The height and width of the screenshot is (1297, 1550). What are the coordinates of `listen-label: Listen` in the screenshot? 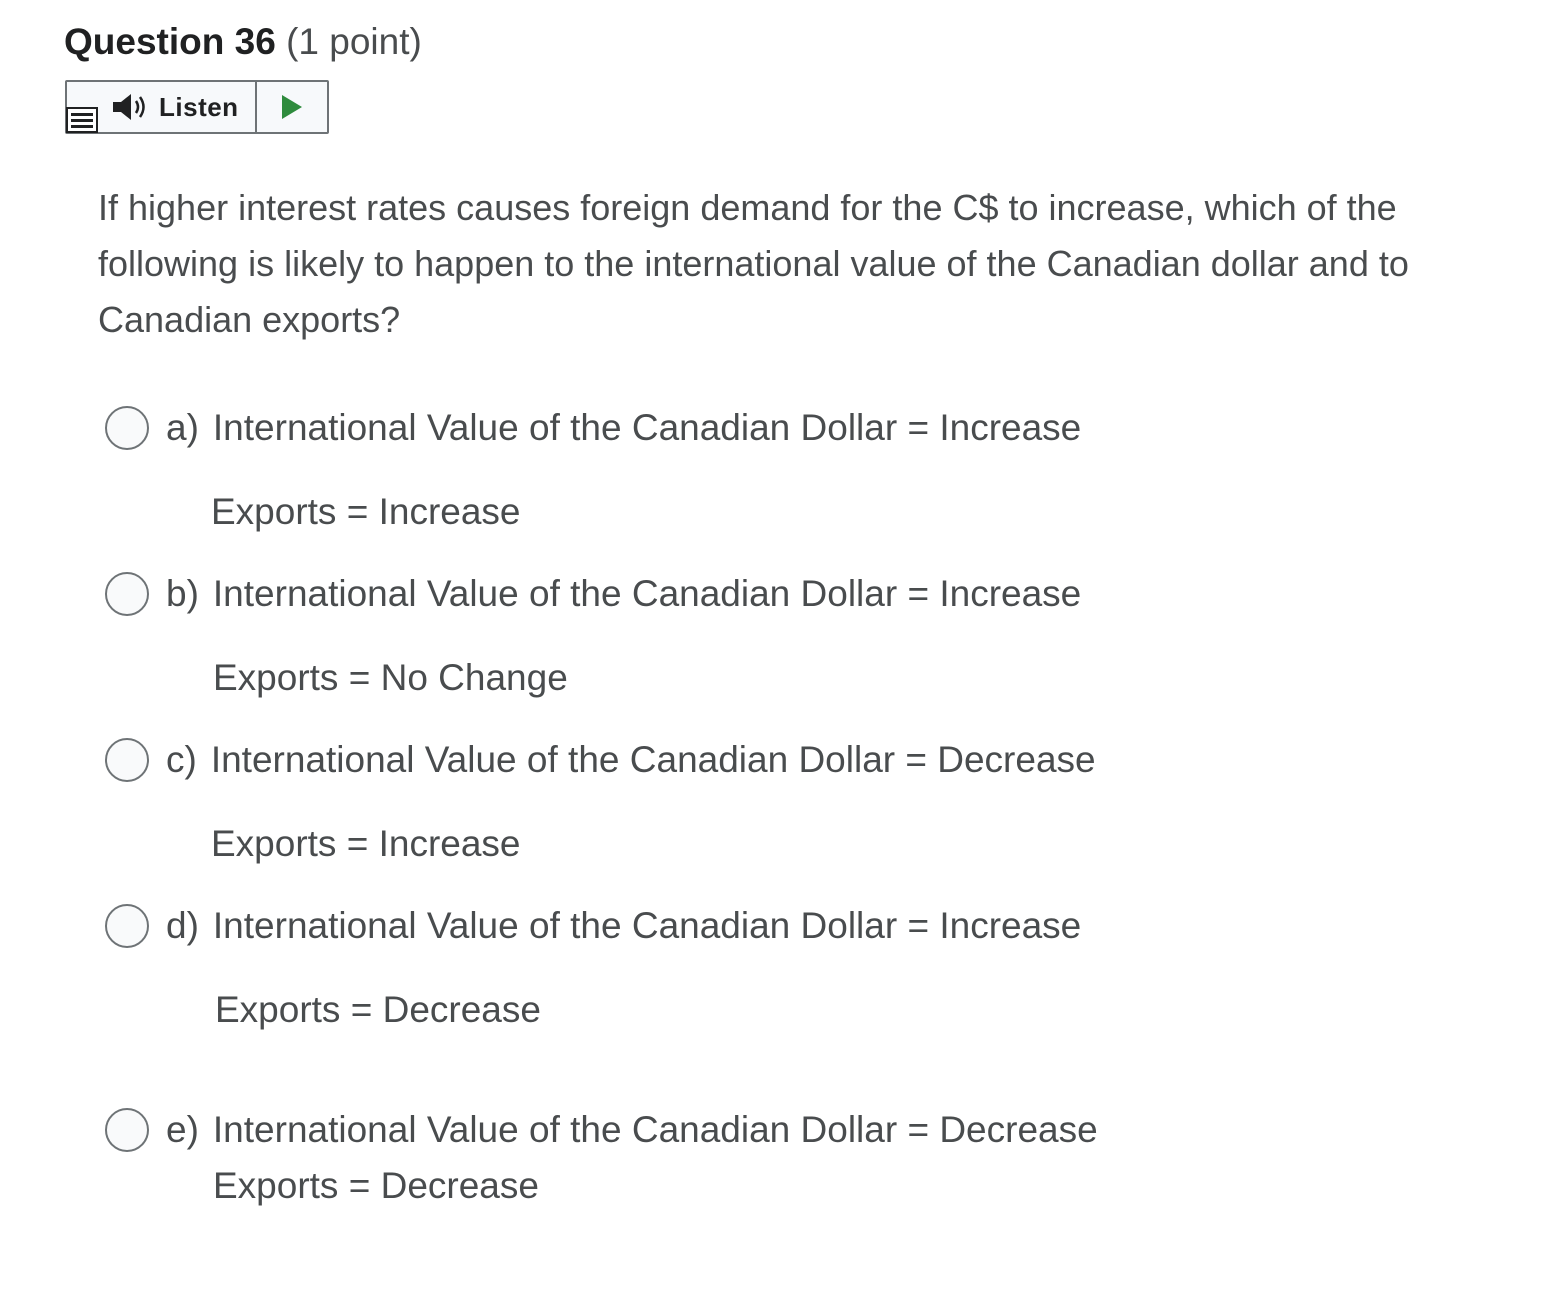 It's located at (199, 106).